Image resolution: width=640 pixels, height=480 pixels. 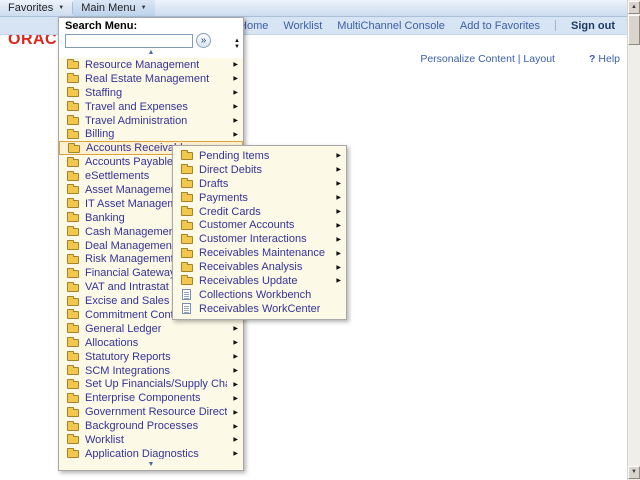 I want to click on menu-scroll-down-button: ▼, so click(x=151, y=464).